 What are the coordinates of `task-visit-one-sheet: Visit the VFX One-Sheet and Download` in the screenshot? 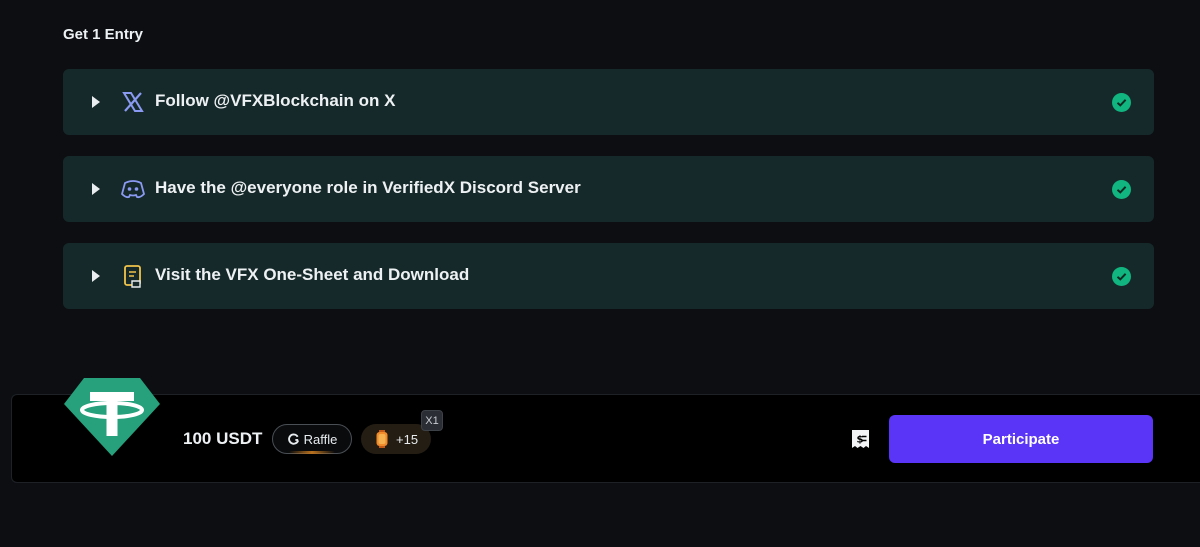 It's located at (608, 276).